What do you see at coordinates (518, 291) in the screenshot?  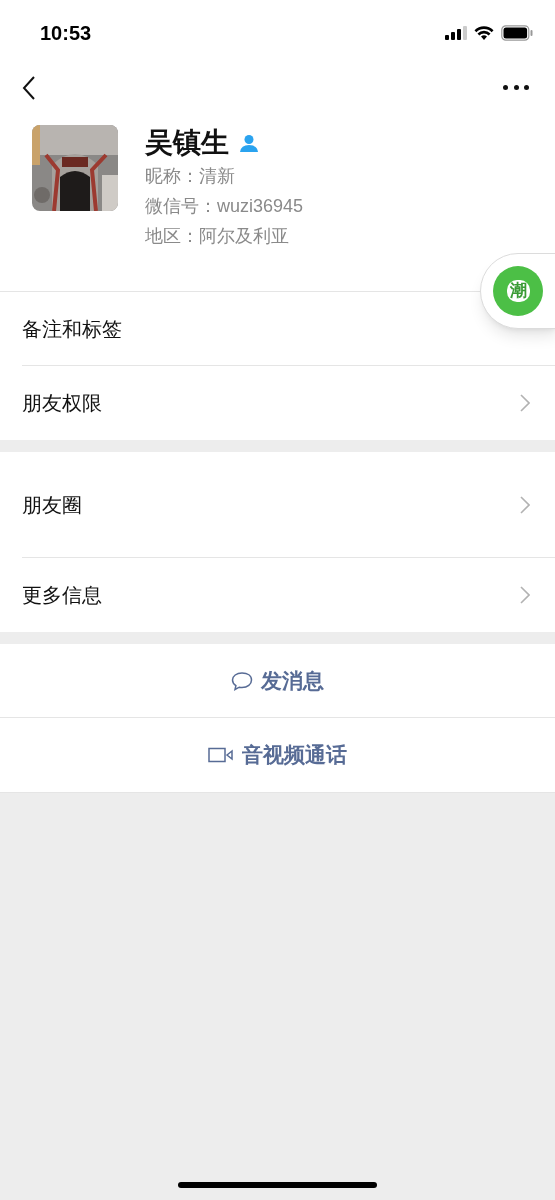 I see `bubble-label: 潮` at bounding box center [518, 291].